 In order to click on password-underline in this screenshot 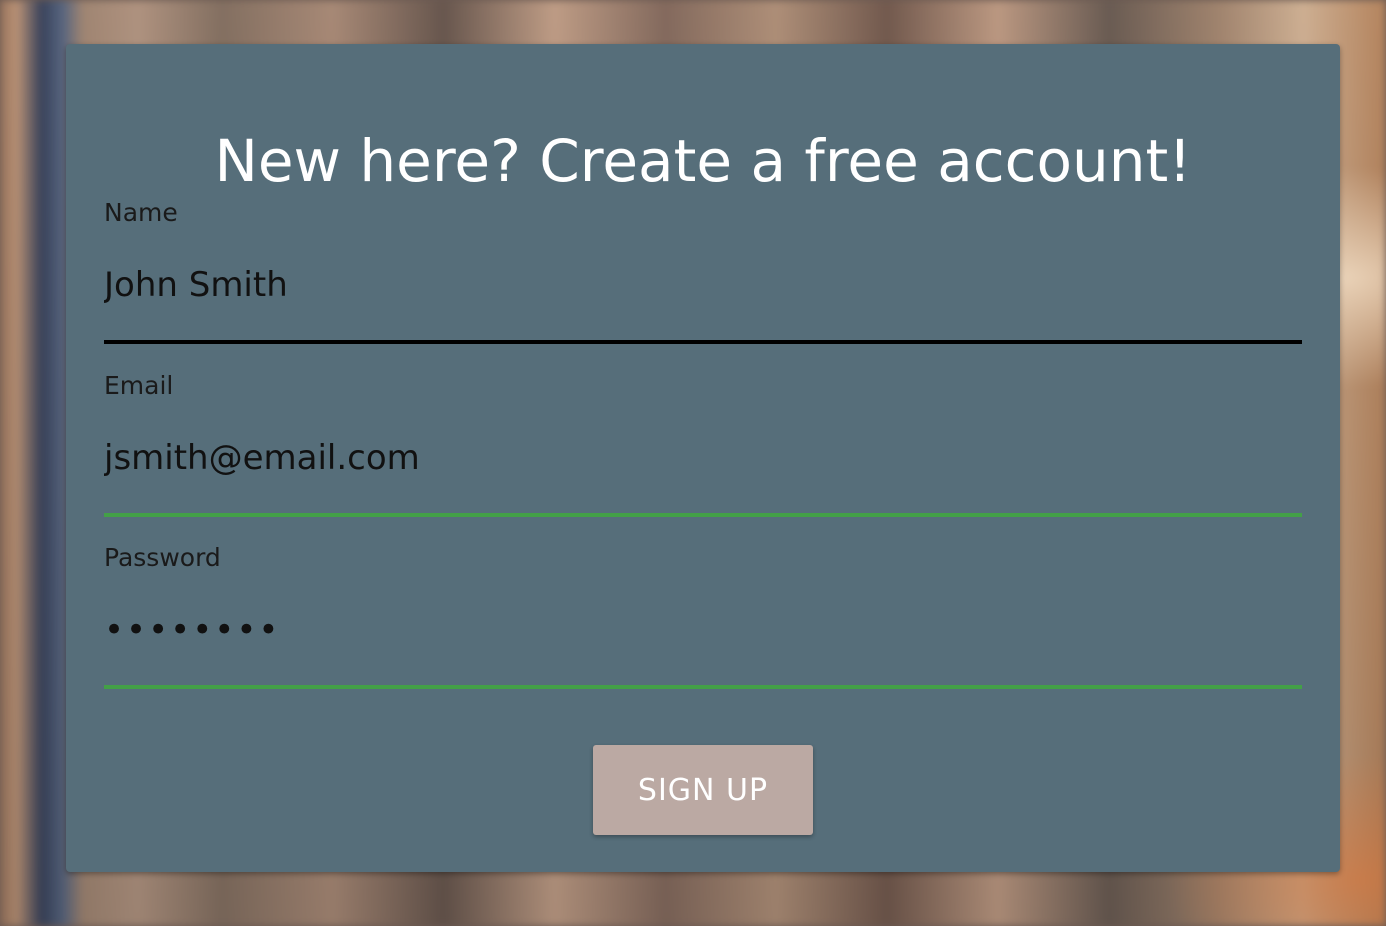, I will do `click(703, 687)`.